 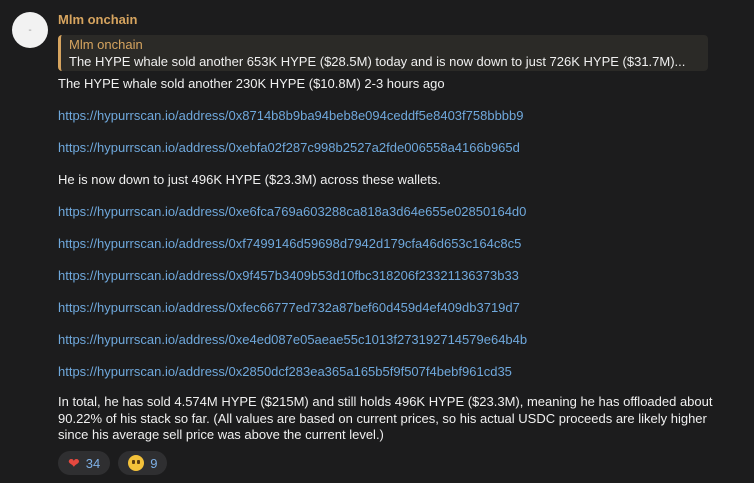 What do you see at coordinates (113, 463) in the screenshot?
I see `reactions-bar: ❤ 34 9` at bounding box center [113, 463].